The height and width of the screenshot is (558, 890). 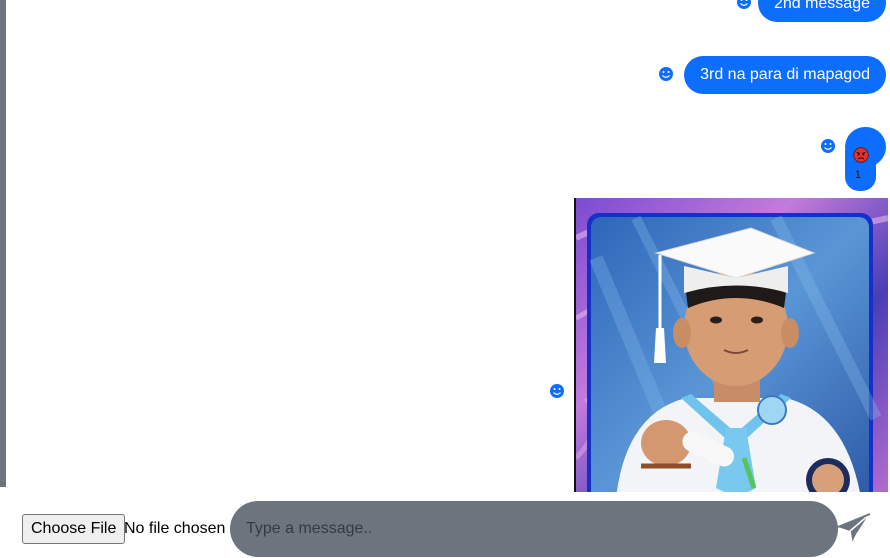 I want to click on message-bubble: 2nd message, so click(x=821, y=11).